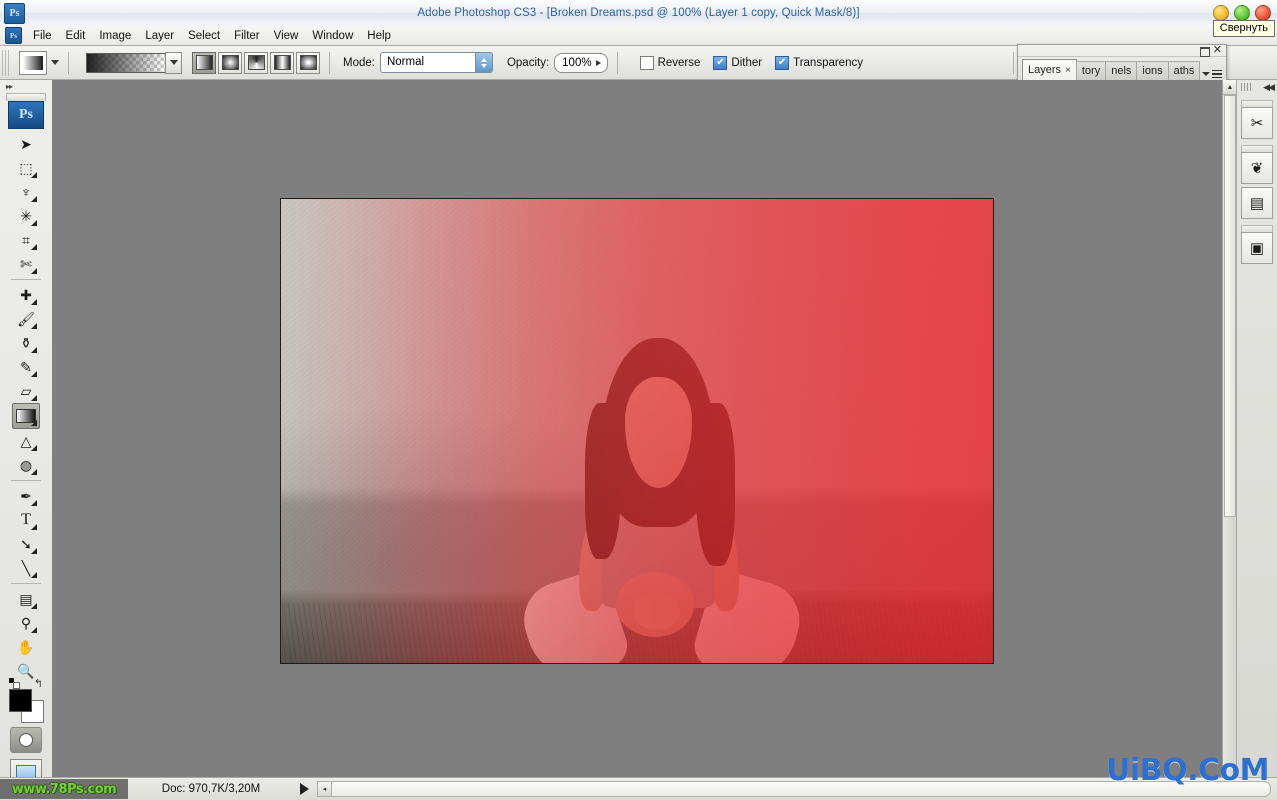 The height and width of the screenshot is (800, 1277). I want to click on scroll-up-button: ▲, so click(1230, 87).